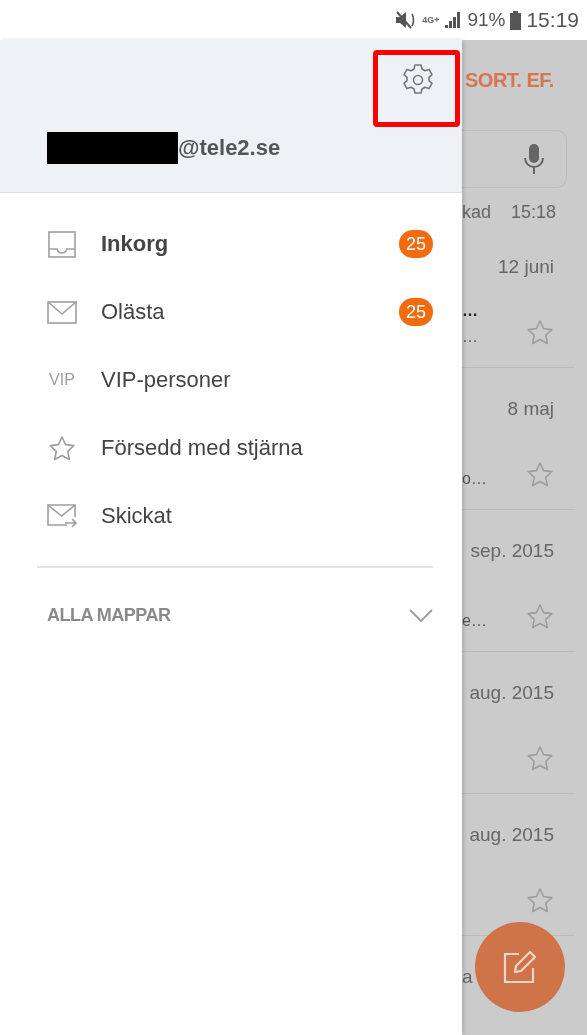 The height and width of the screenshot is (1035, 587). What do you see at coordinates (62, 516) in the screenshot?
I see `envelope-arrow-icon` at bounding box center [62, 516].